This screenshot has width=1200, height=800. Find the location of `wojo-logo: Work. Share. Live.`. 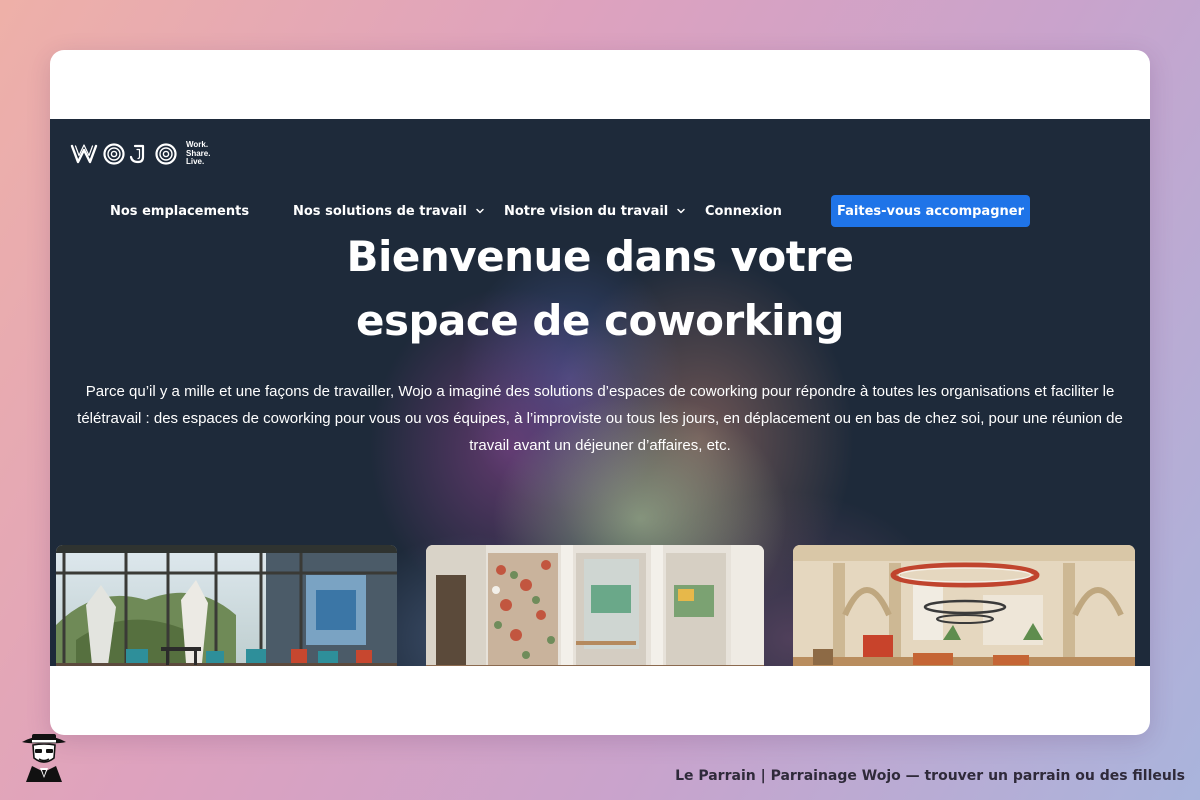

wojo-logo: Work. Share. Live. is located at coordinates (140, 153).